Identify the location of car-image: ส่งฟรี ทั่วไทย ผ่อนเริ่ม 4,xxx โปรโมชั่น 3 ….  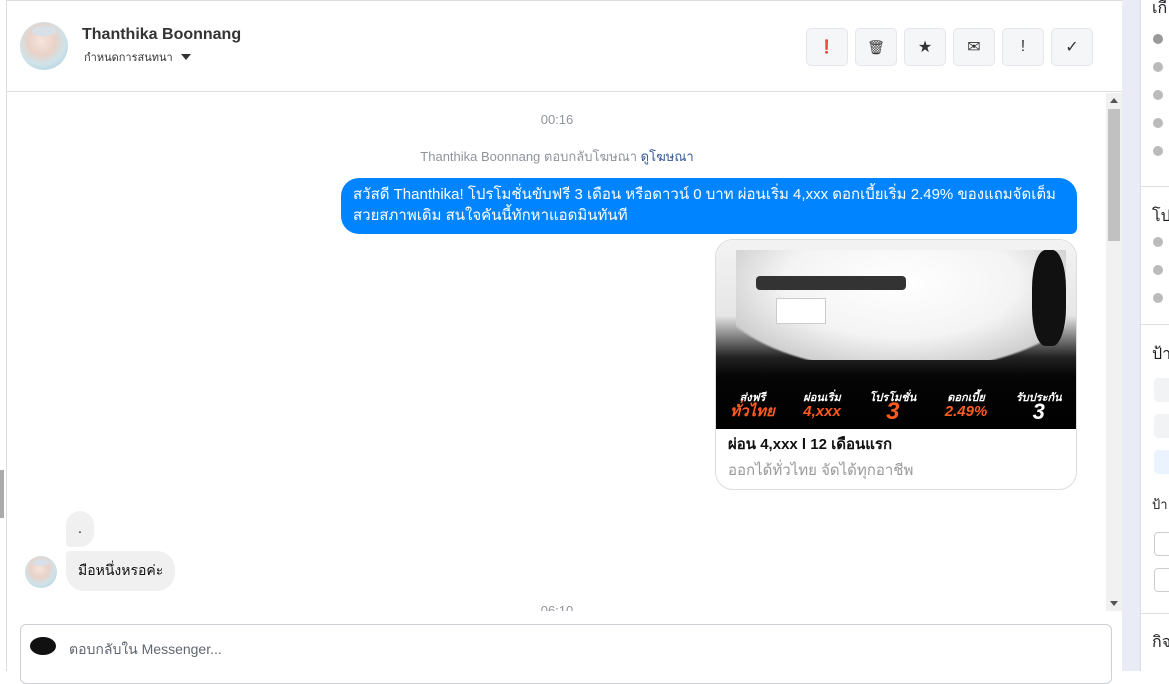
(896, 334).